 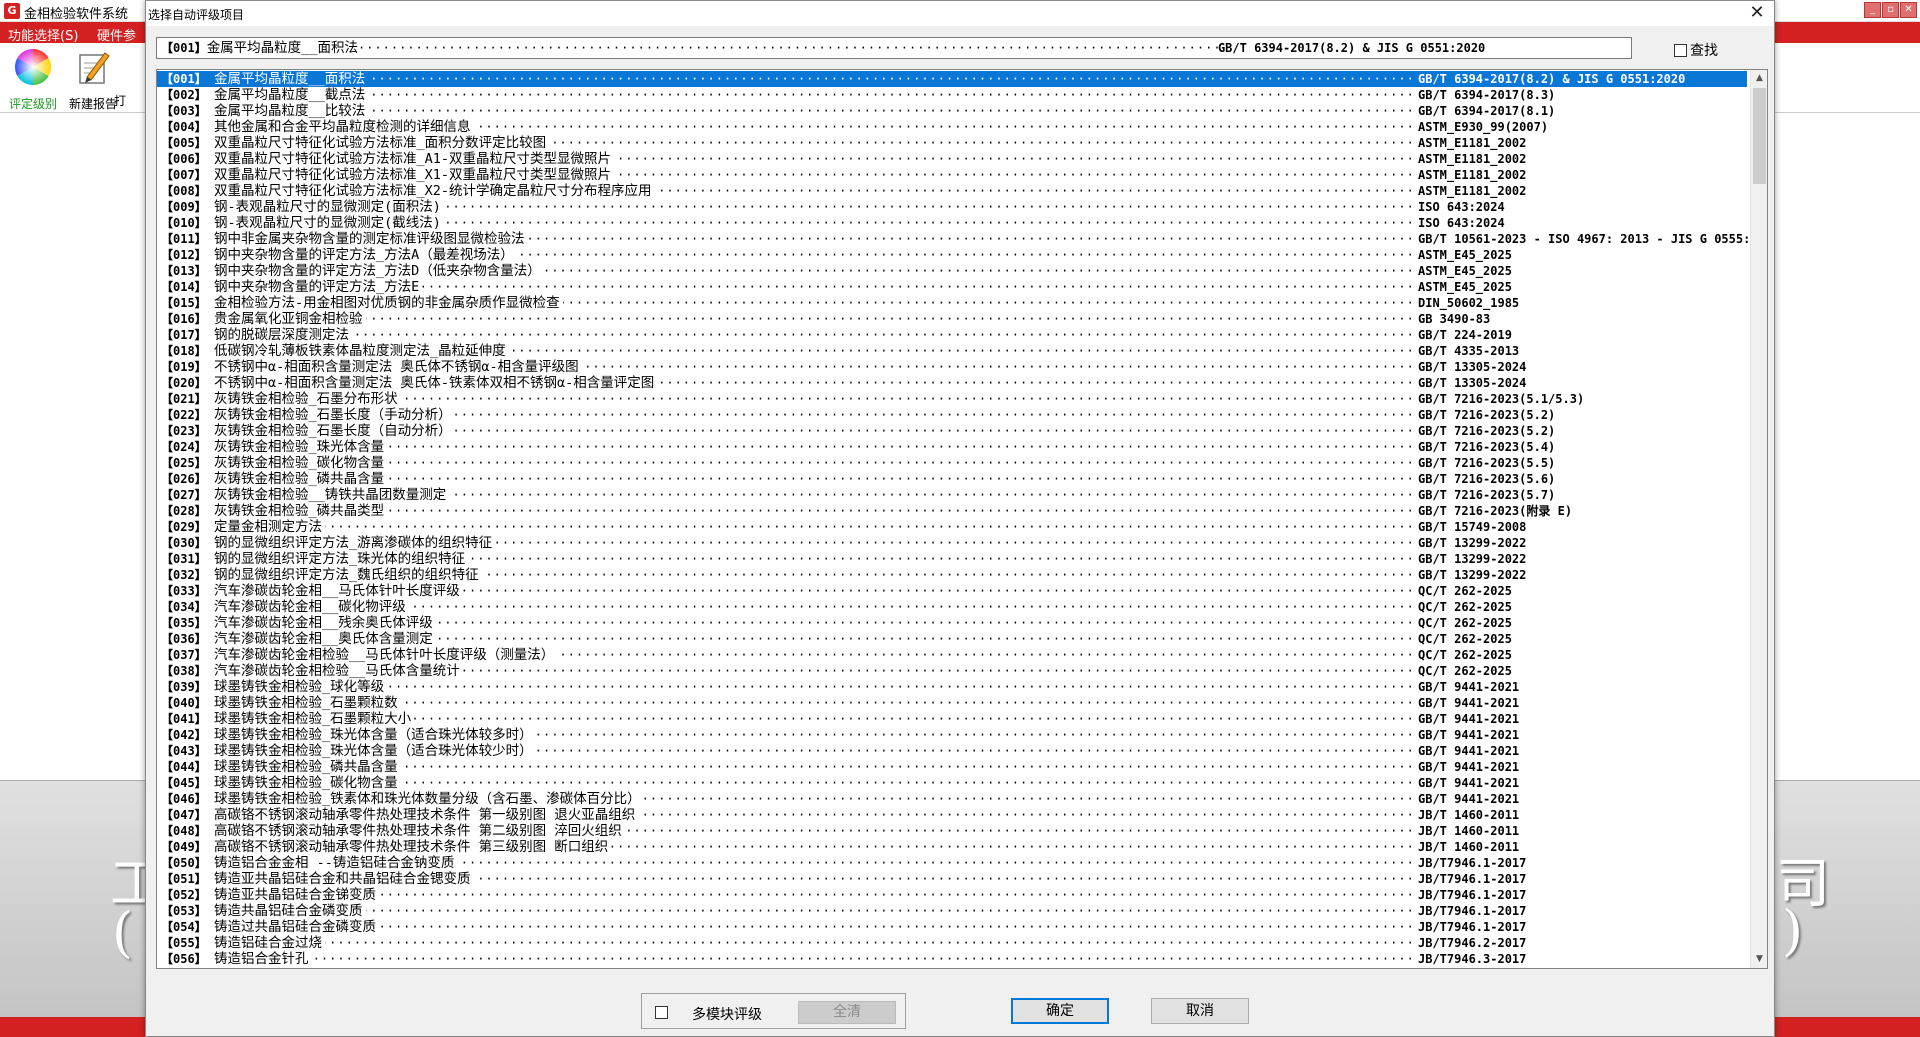 I want to click on item-name: 高碳铬不锈钢滚动轴承零件热处理技术条件 第三级别图 断口组织, so click(x=413, y=847).